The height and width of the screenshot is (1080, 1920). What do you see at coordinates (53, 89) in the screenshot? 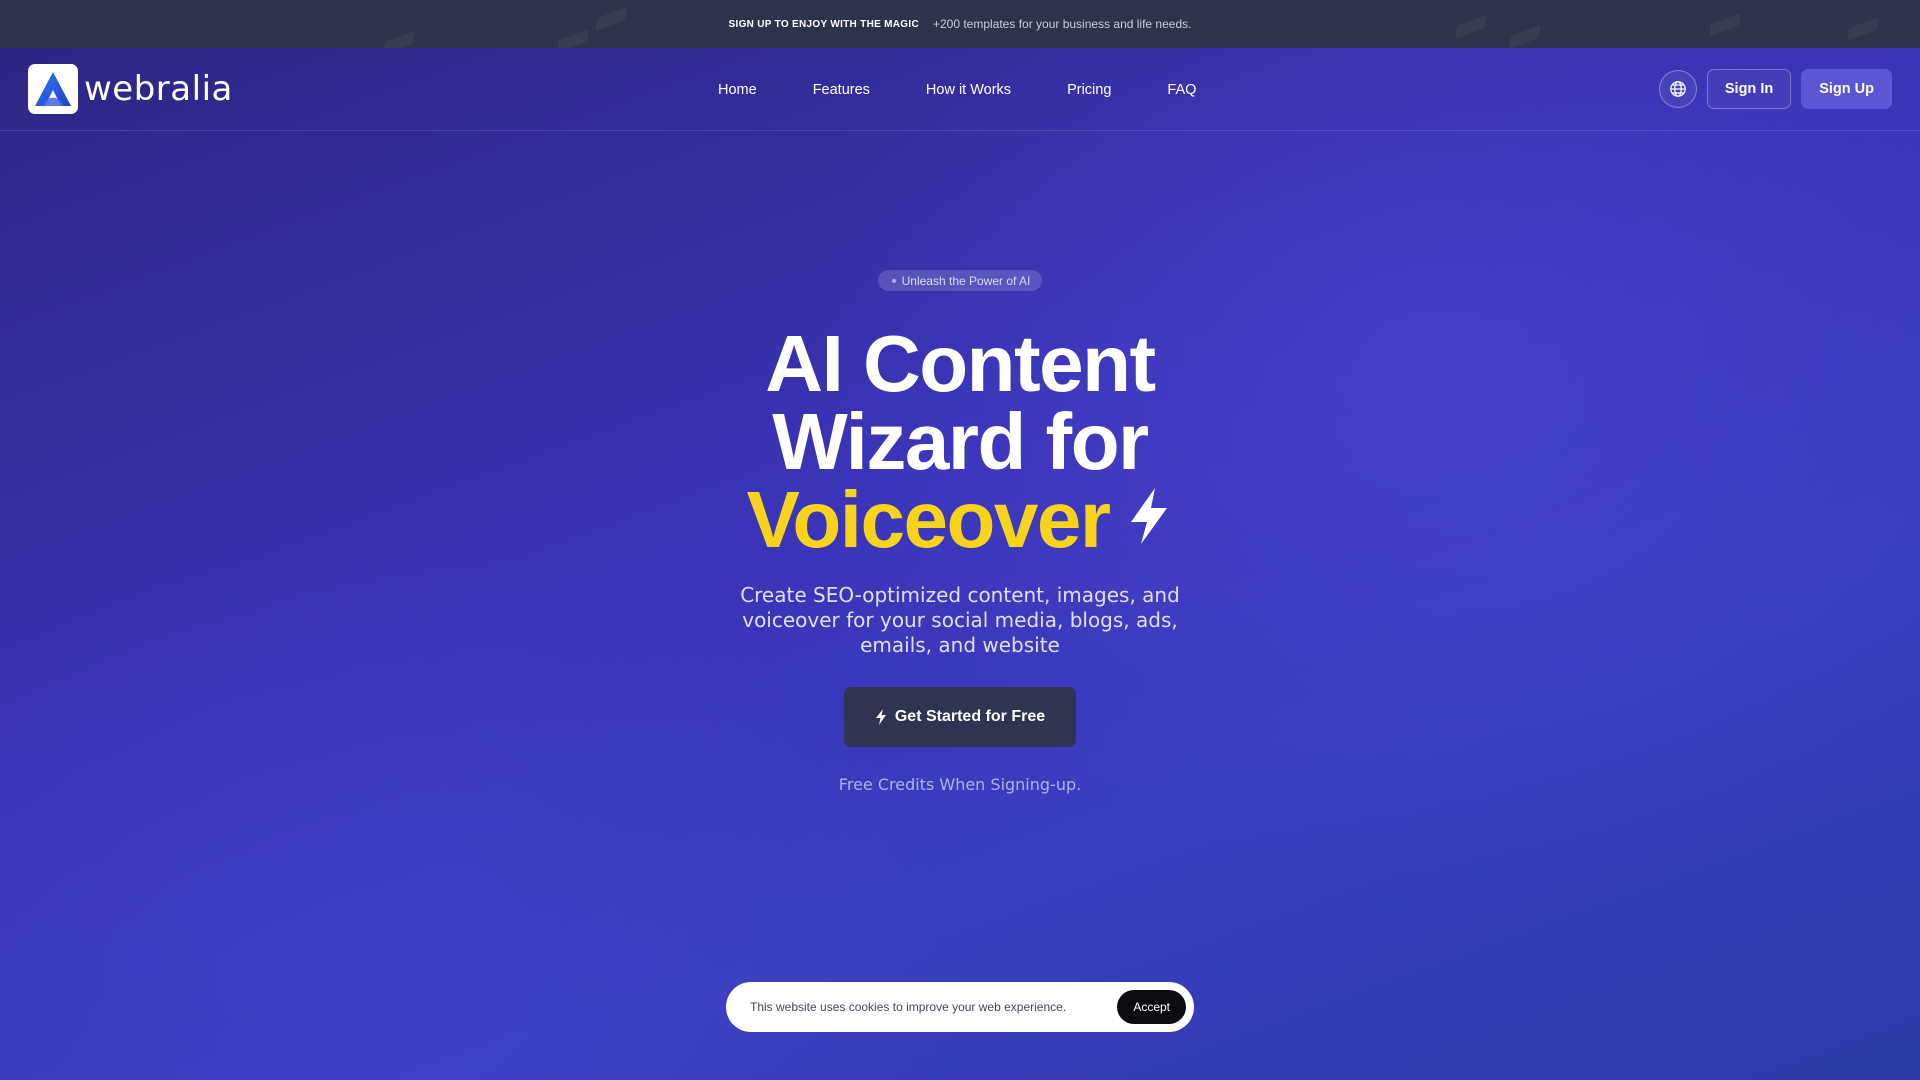
I see `logo-mark-icon` at bounding box center [53, 89].